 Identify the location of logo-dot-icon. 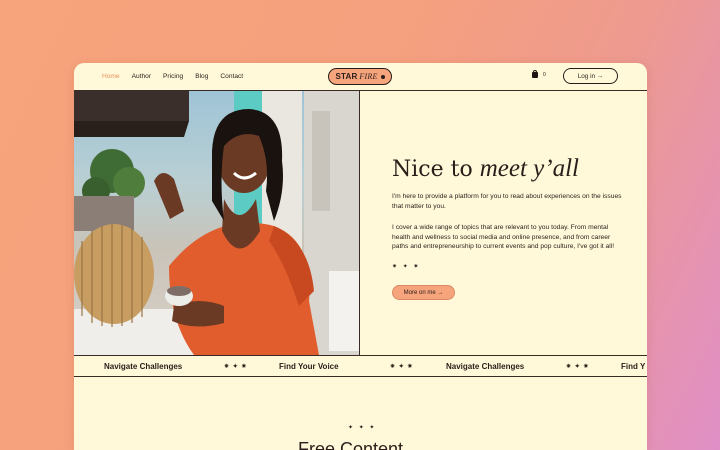
(382, 76).